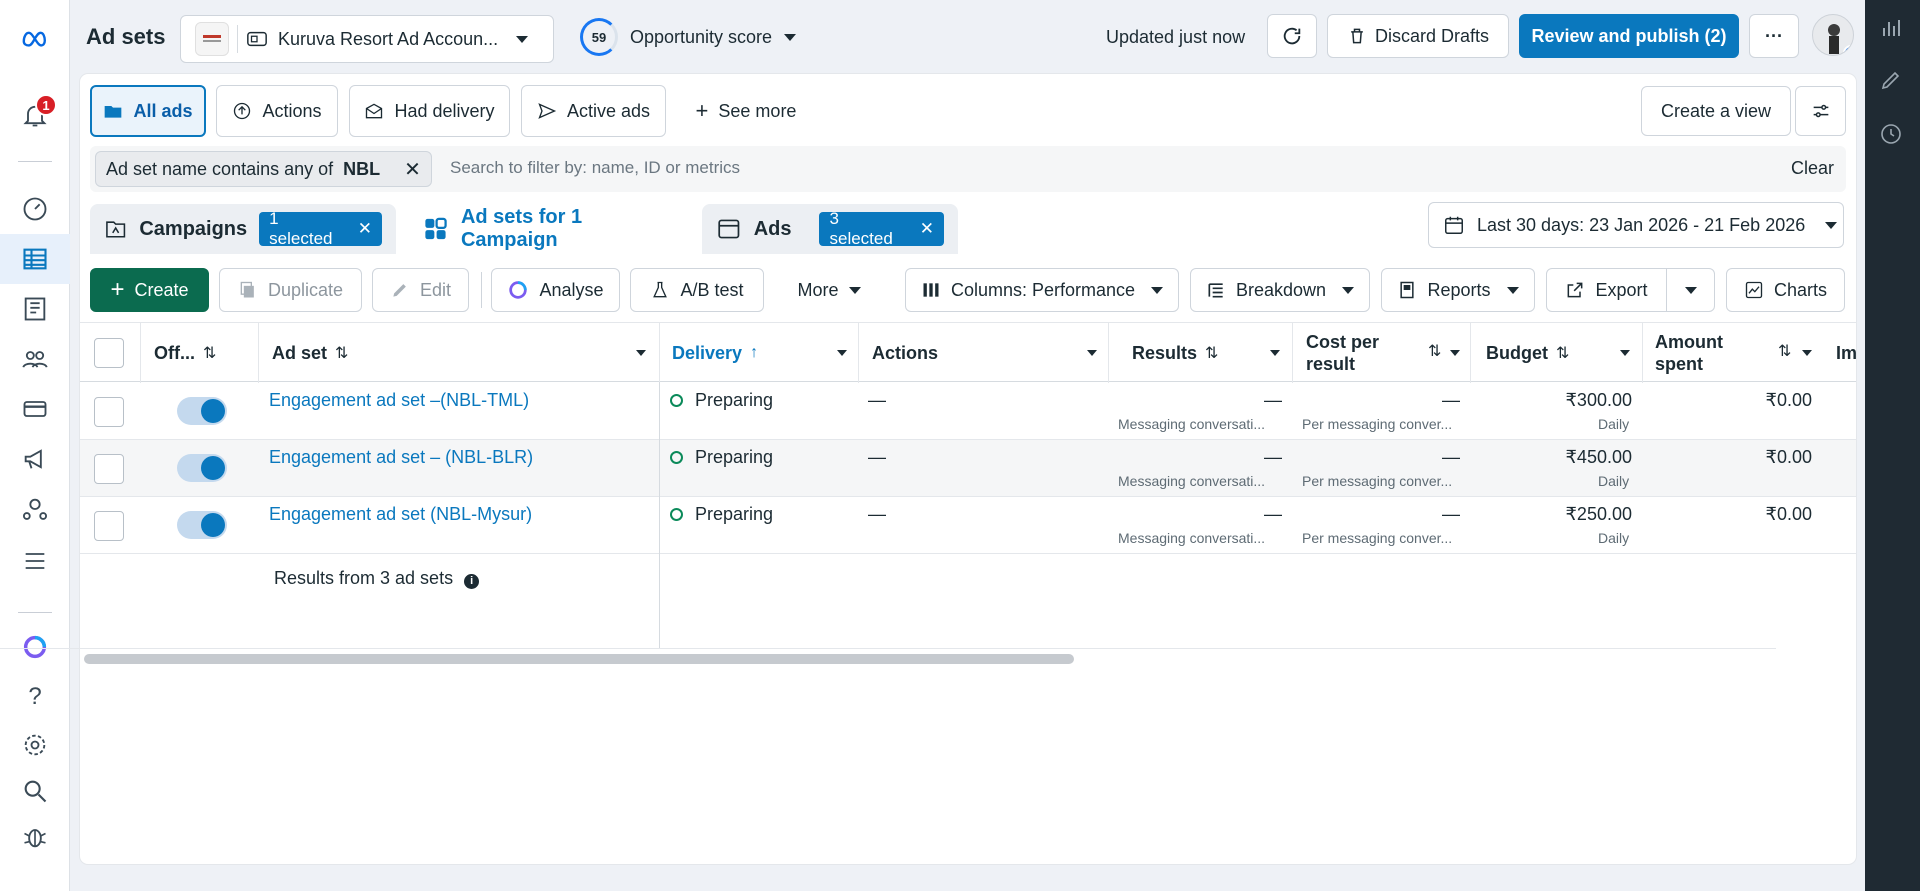 The height and width of the screenshot is (891, 1920). Describe the element at coordinates (35, 209) in the screenshot. I see `dashboard-gauge-icon` at that location.